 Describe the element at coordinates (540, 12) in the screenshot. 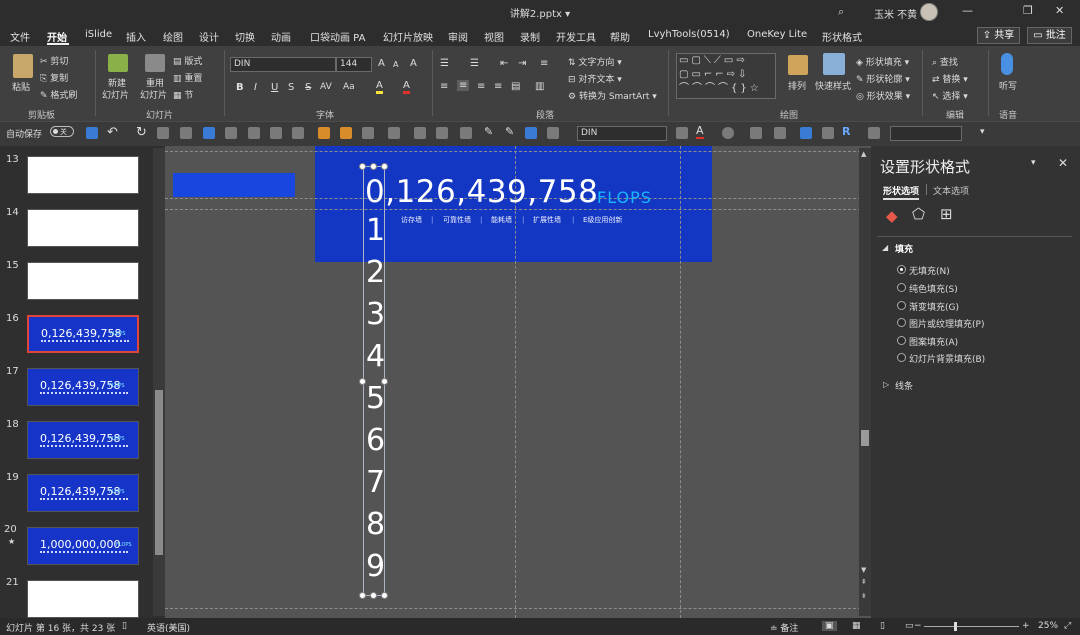

I see `document-title: 讲解2.pptx ▾` at that location.